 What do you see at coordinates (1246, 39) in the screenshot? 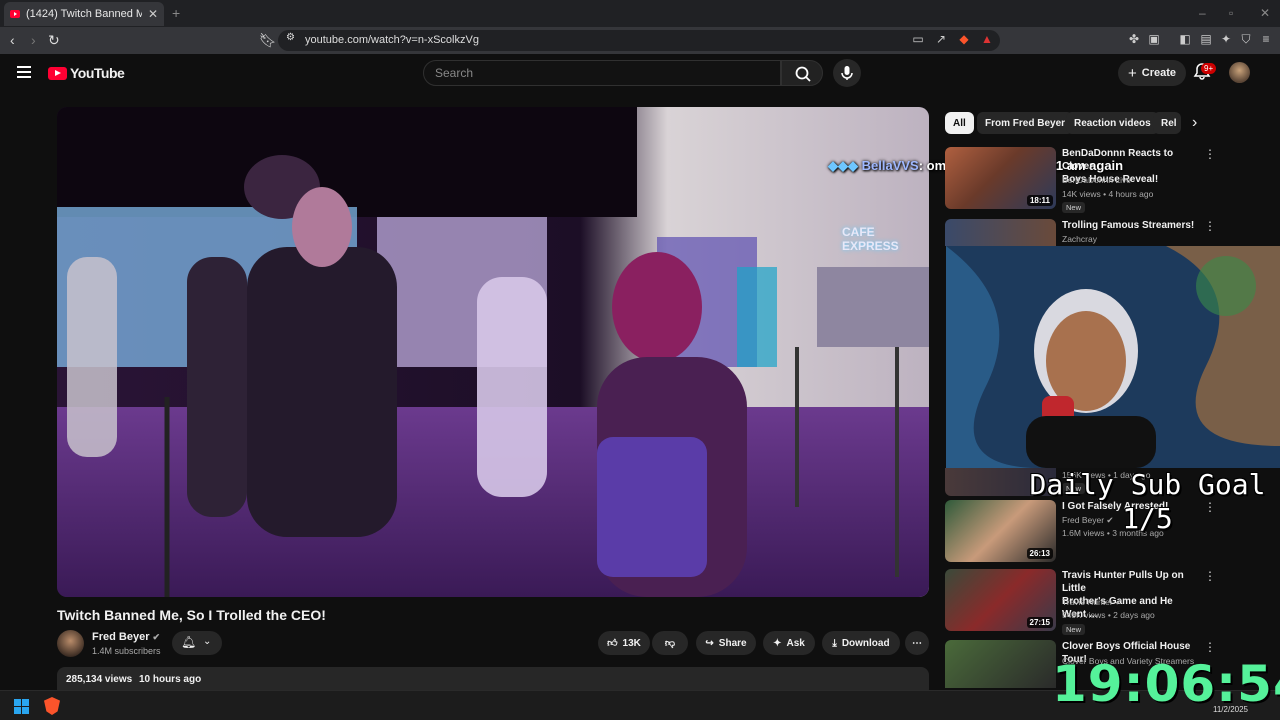
I see `vpn-icon: ⛉` at bounding box center [1246, 39].